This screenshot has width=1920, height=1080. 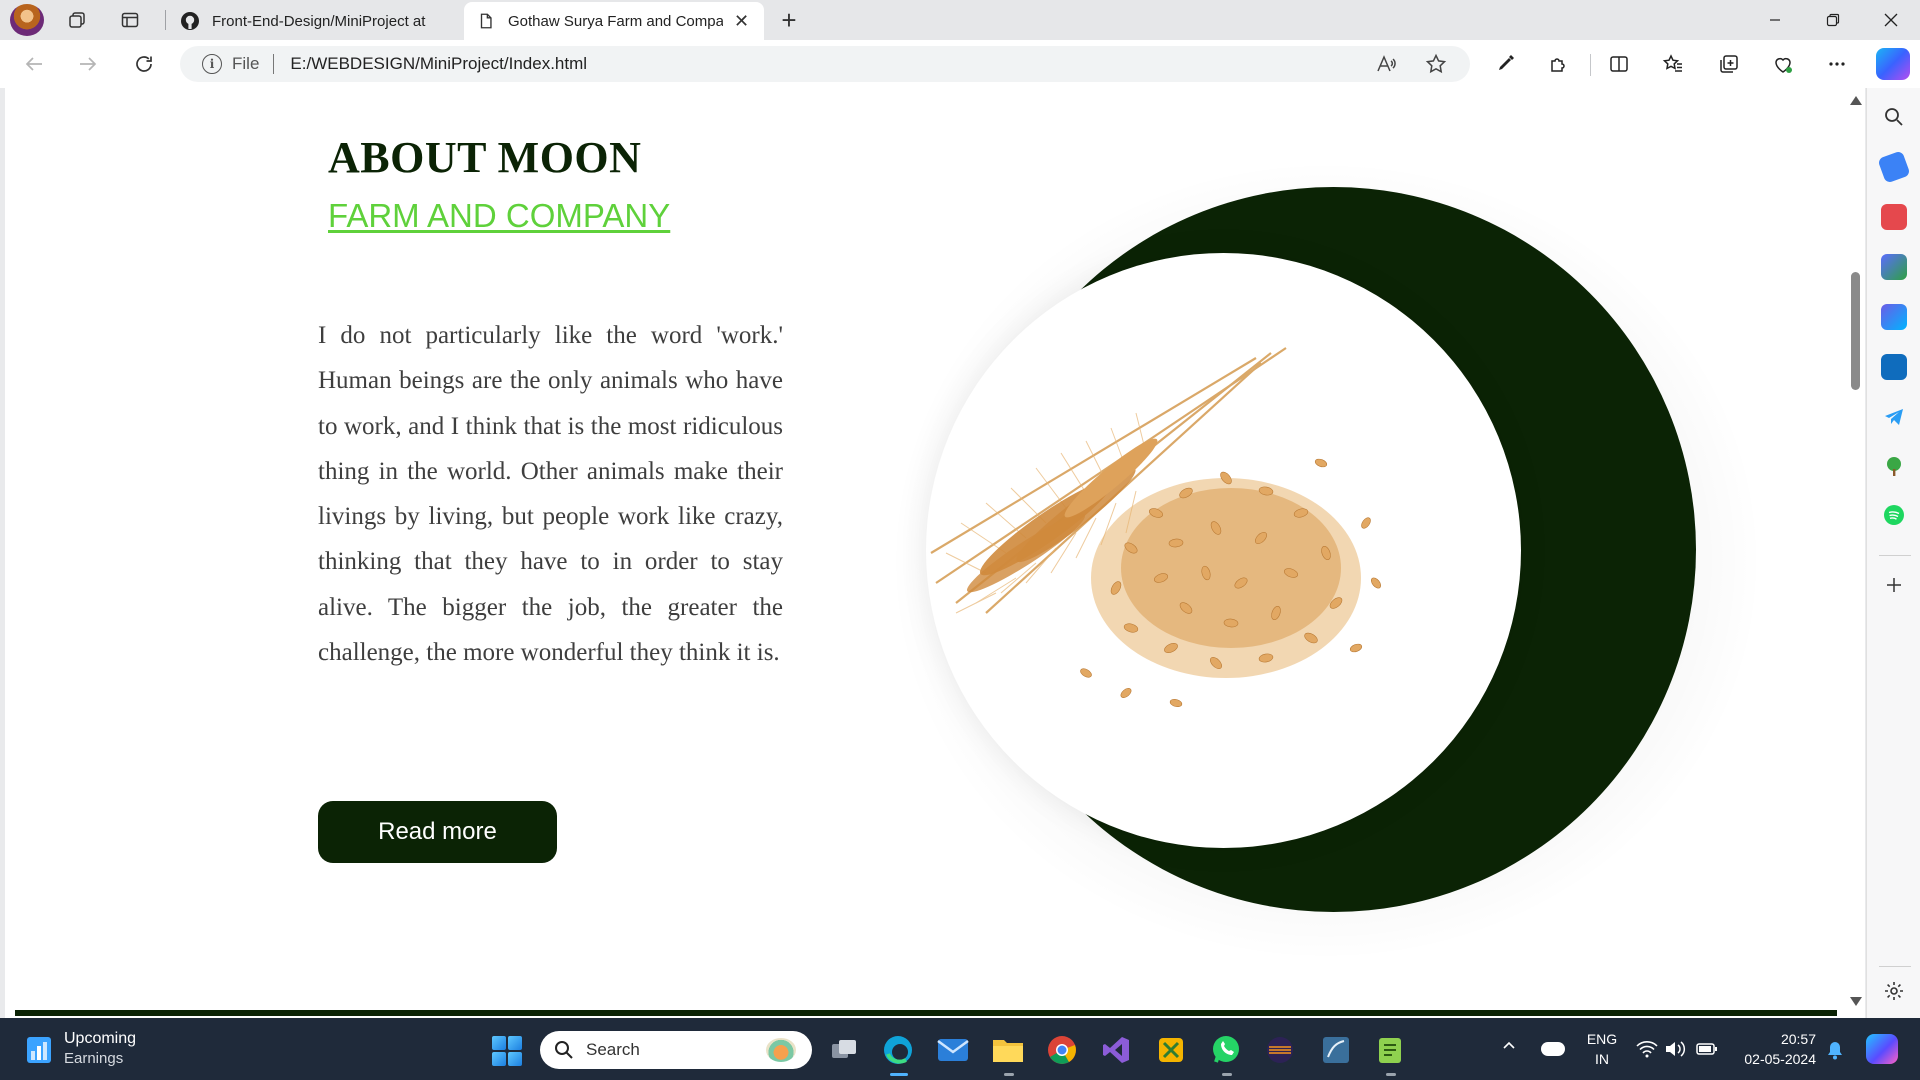 What do you see at coordinates (93, 1058) in the screenshot?
I see `widget-subtitle: Earnings` at bounding box center [93, 1058].